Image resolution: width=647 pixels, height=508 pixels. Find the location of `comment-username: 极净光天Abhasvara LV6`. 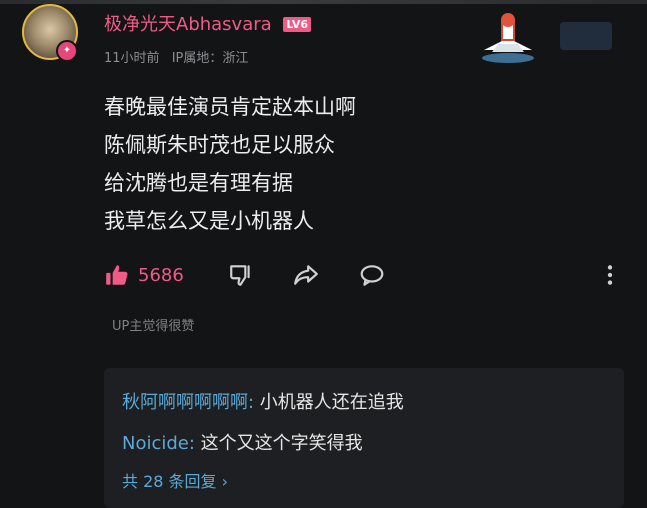

comment-username: 极净光天Abhasvara LV6 is located at coordinates (208, 23).